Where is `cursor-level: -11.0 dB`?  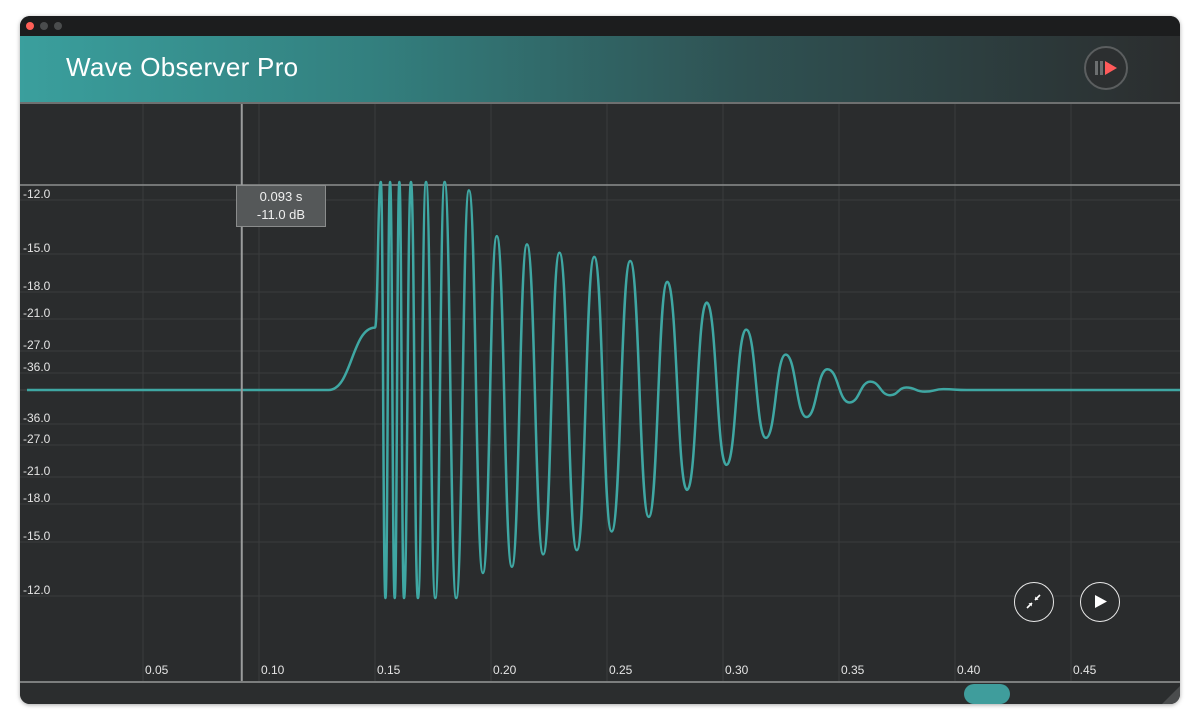 cursor-level: -11.0 dB is located at coordinates (281, 214).